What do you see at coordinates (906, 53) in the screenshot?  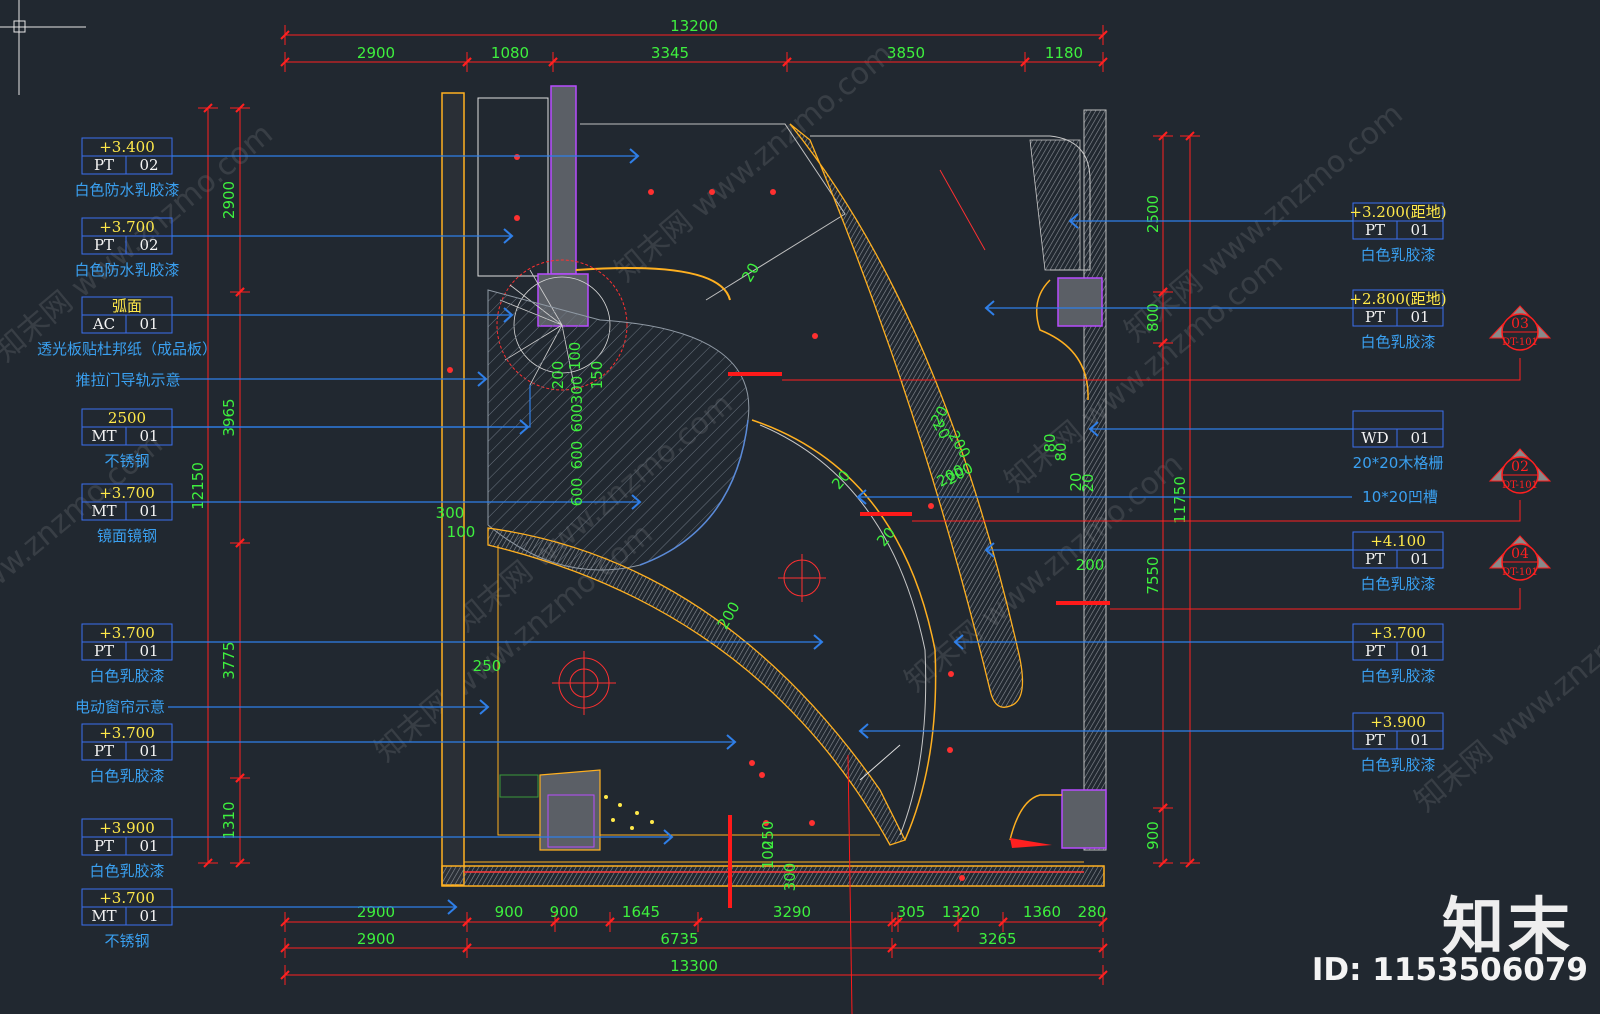 I see `dim-top-segment: 3850` at bounding box center [906, 53].